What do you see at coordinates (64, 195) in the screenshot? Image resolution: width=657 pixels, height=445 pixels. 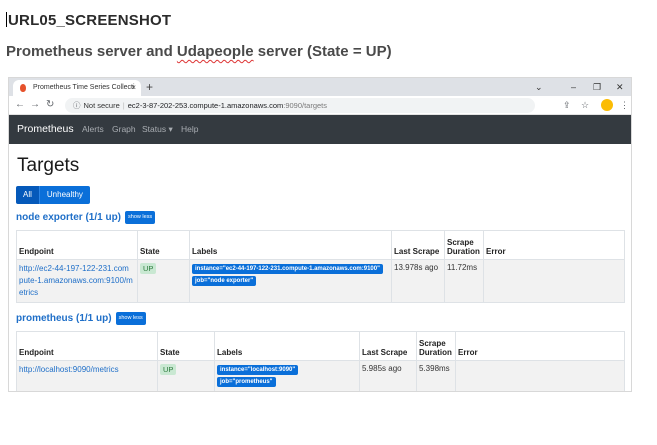 I see `filter-unhealthy-button: Unhealthy` at bounding box center [64, 195].